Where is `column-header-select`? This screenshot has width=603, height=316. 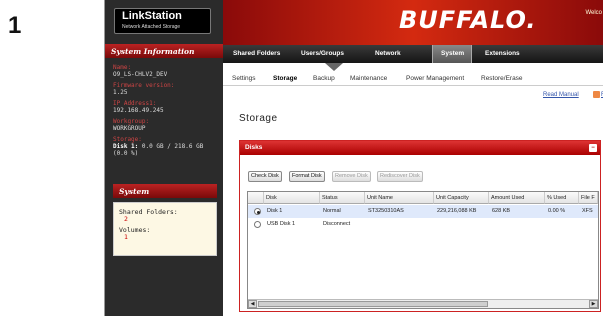
column-header-select is located at coordinates (256, 198).